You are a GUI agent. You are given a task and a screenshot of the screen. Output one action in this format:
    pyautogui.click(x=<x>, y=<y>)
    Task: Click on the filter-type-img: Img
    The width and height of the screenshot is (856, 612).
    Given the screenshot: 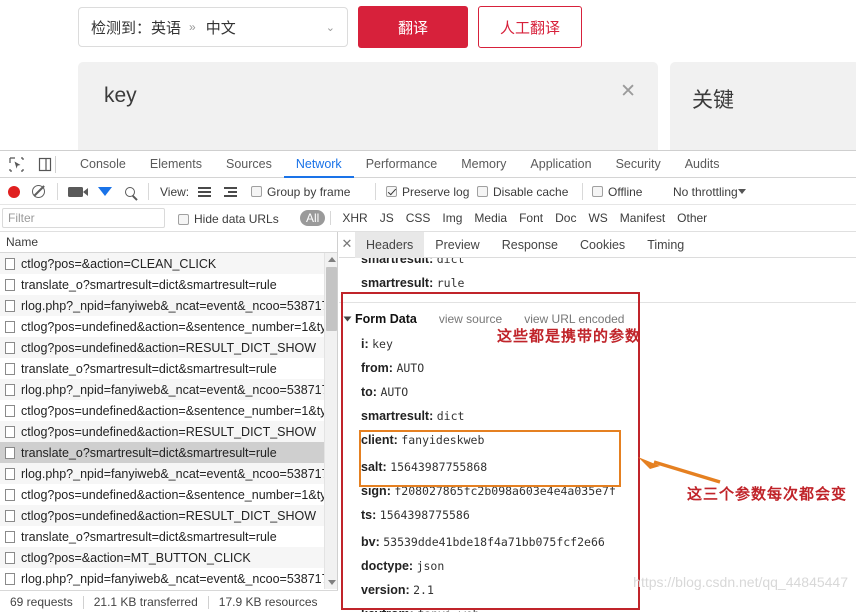 What is the action you would take?
    pyautogui.click(x=452, y=218)
    